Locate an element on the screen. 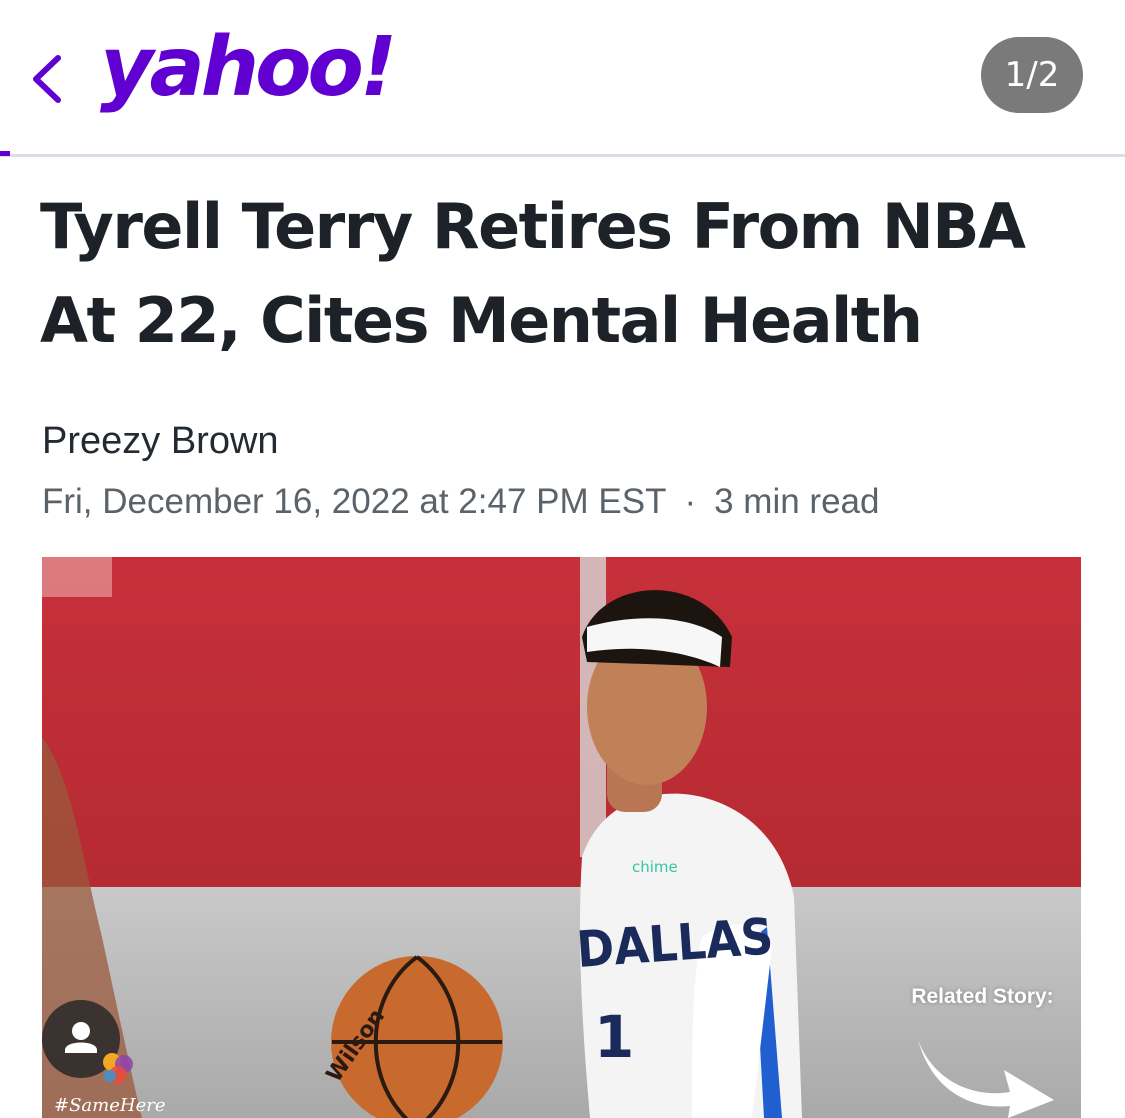  app-header: yahoo! 1/2 is located at coordinates (562, 79).